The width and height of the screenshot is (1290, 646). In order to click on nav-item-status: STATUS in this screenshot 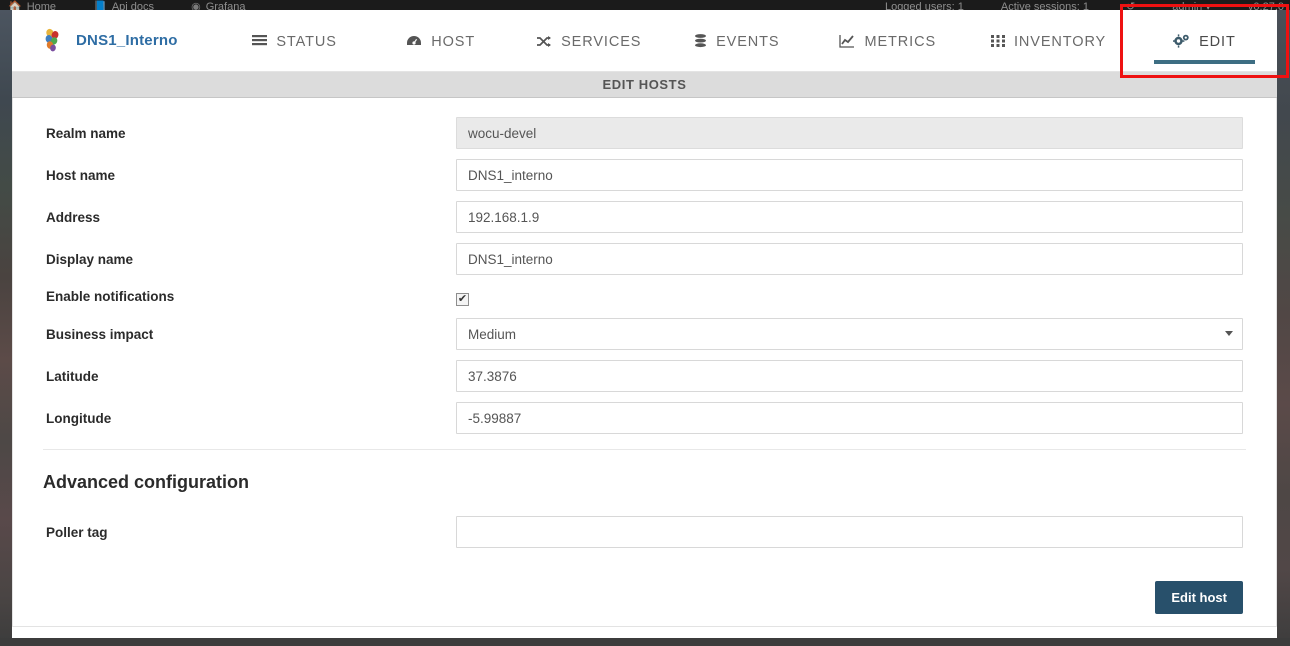, I will do `click(294, 41)`.